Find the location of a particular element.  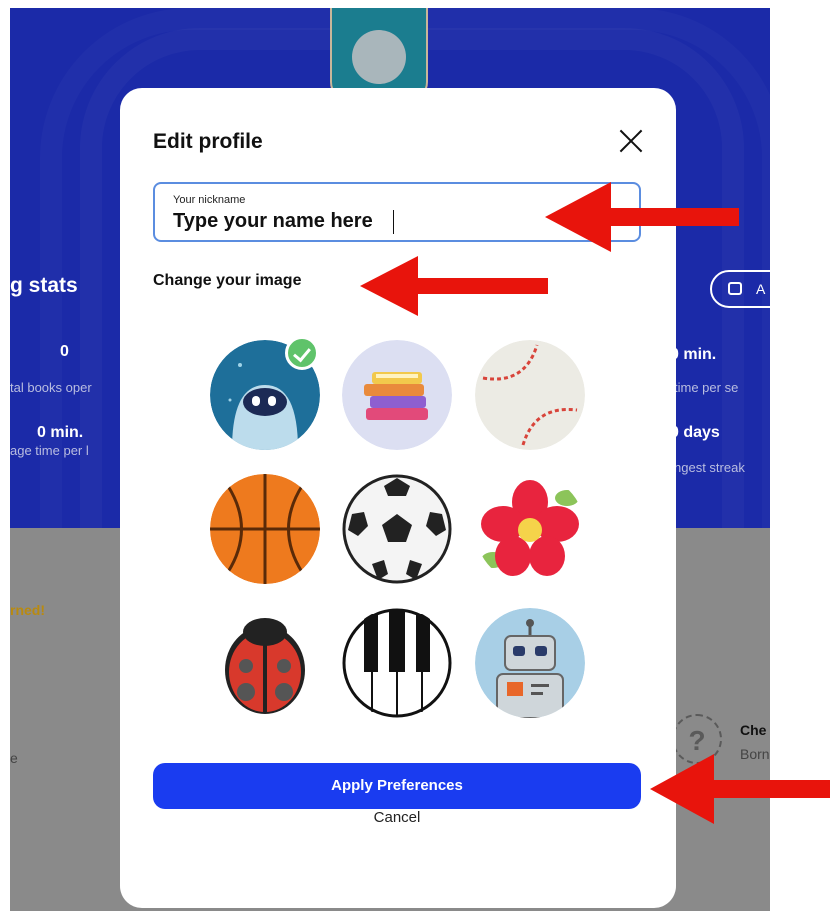

flower-icon is located at coordinates (530, 529).